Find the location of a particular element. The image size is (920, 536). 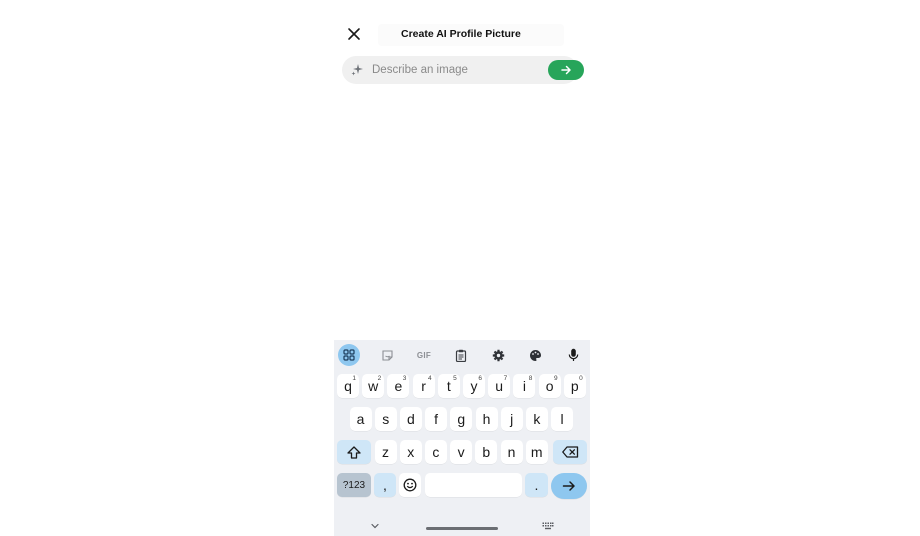

comma-key: , is located at coordinates (385, 485).